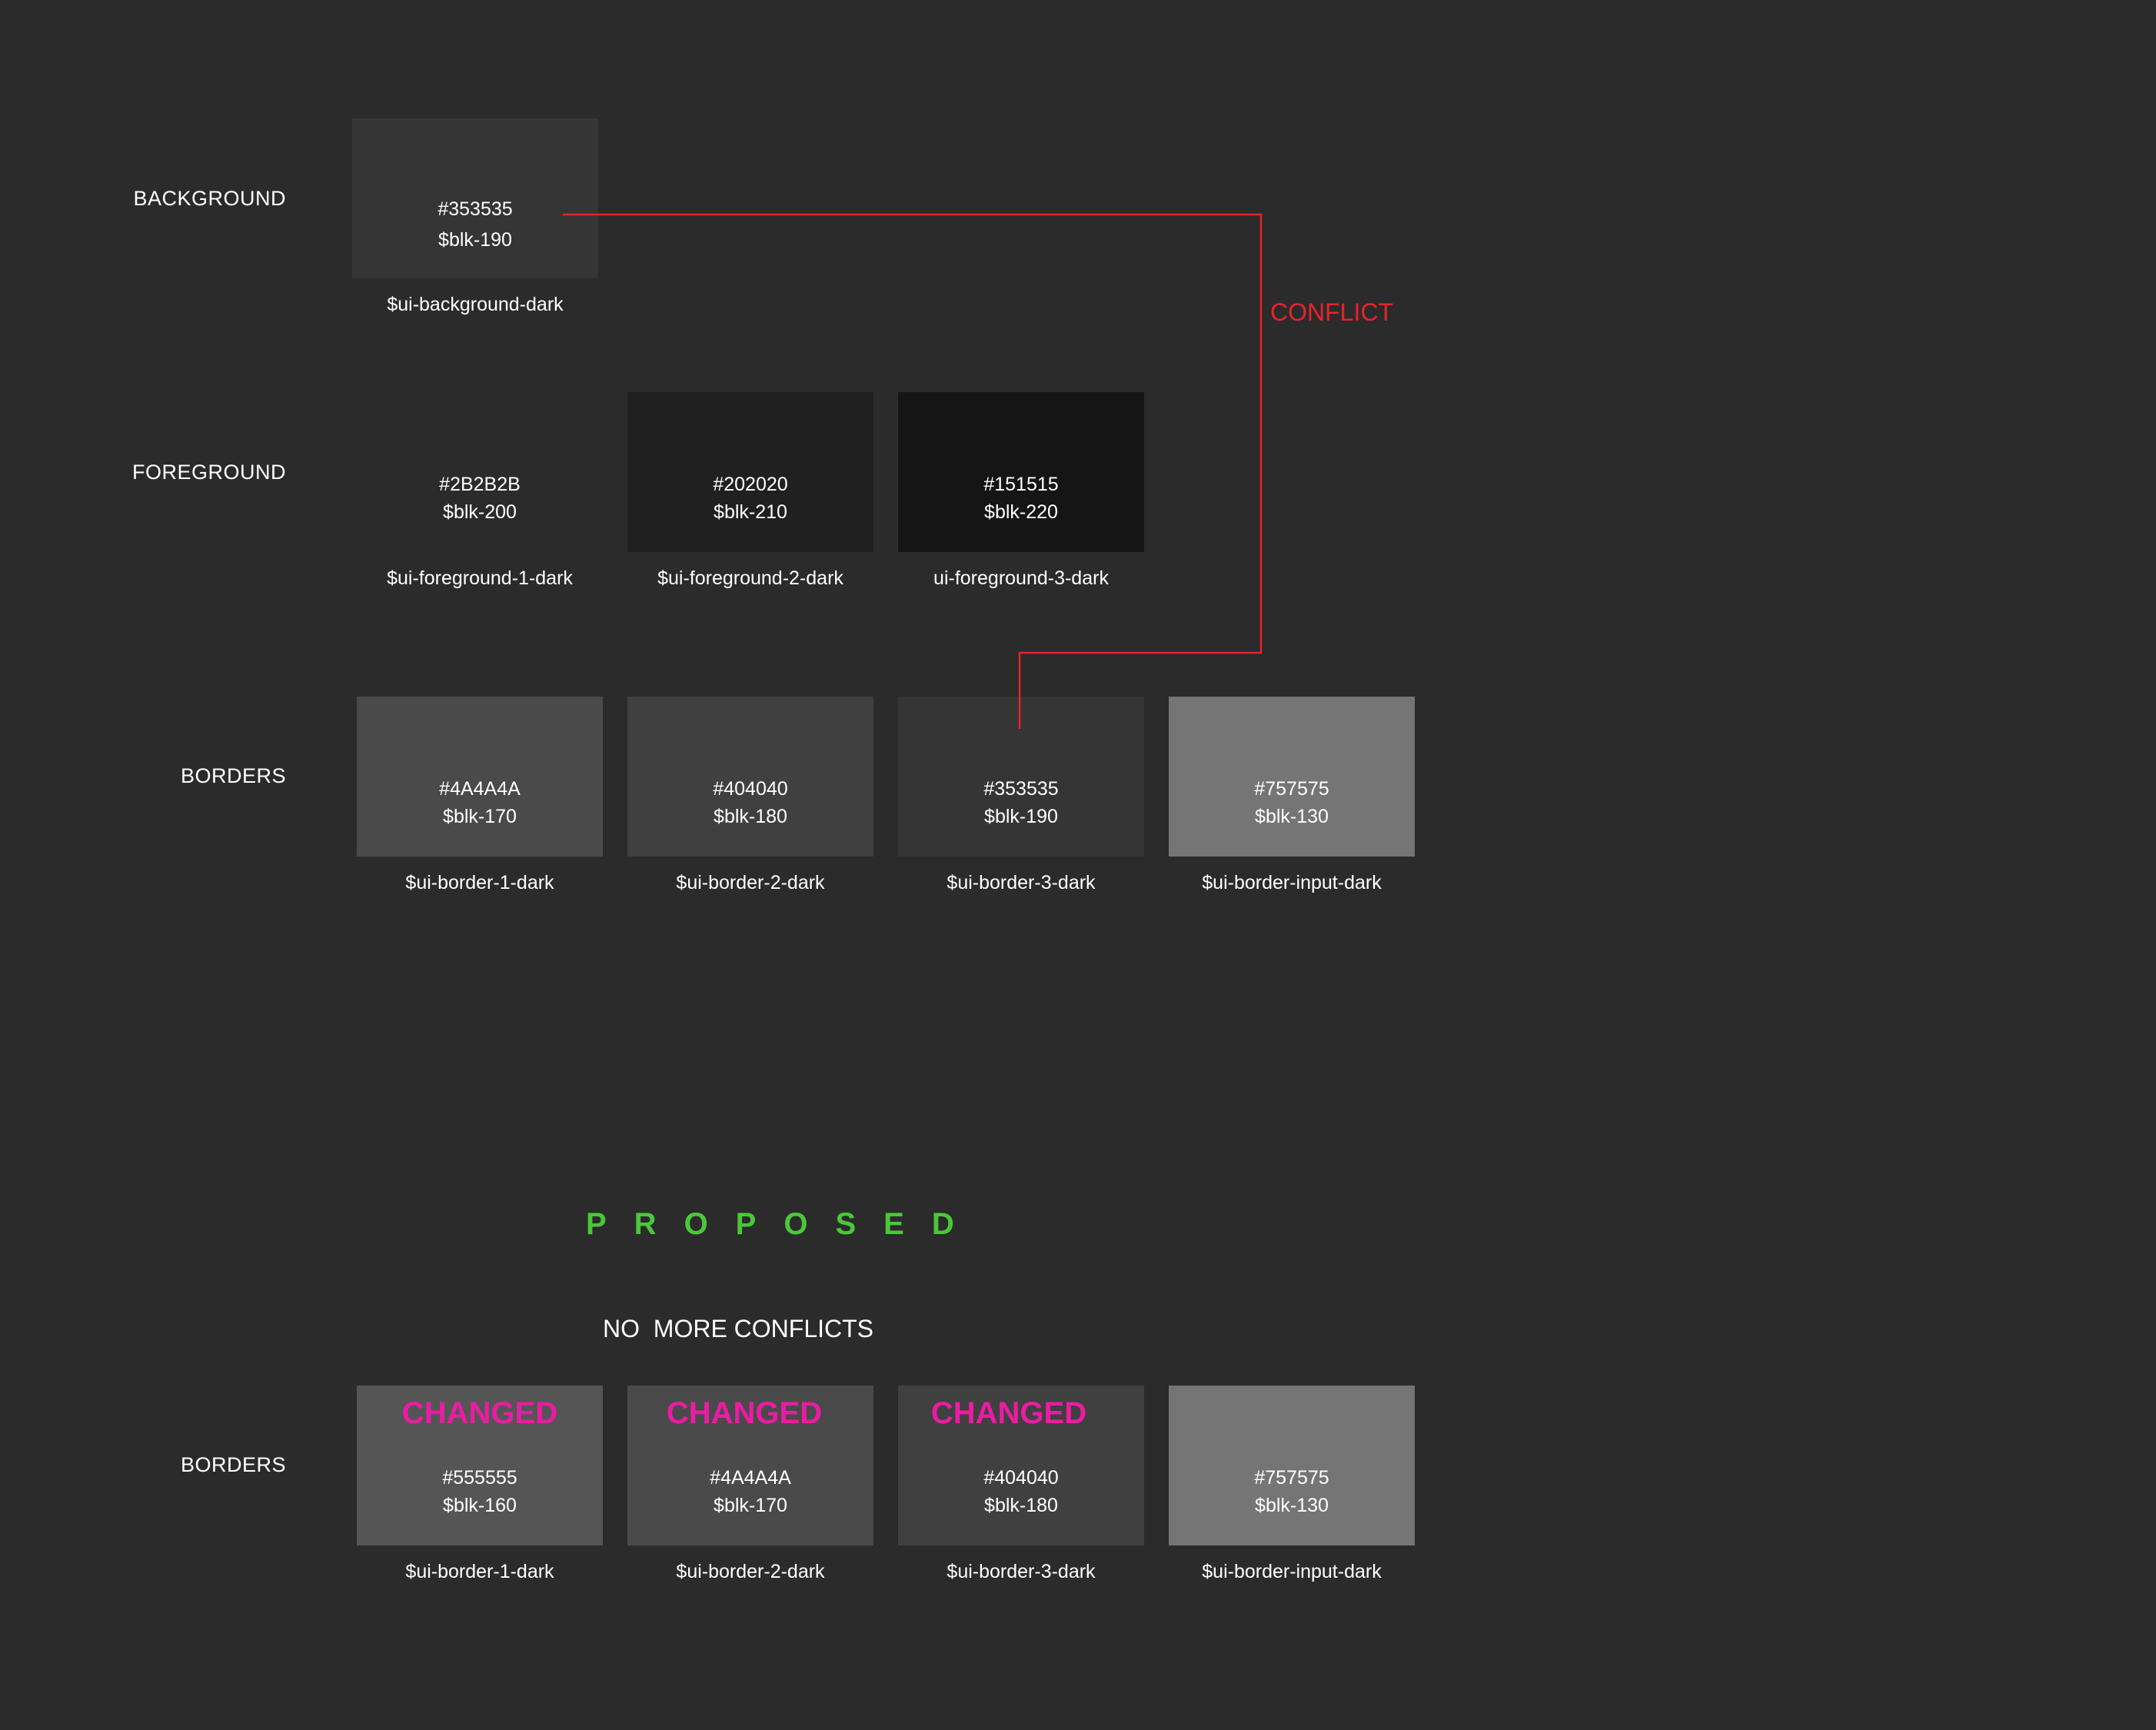 The image size is (2156, 1730). Describe the element at coordinates (1021, 1571) in the screenshot. I see `proposed-token-border-3: $ui-border-3-dark` at that location.